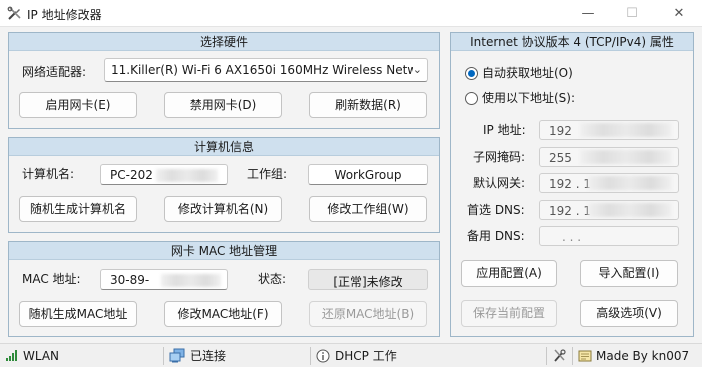 This screenshot has height=367, width=702. I want to click on manual-address-label: 使用以下地址(S):, so click(529, 98).